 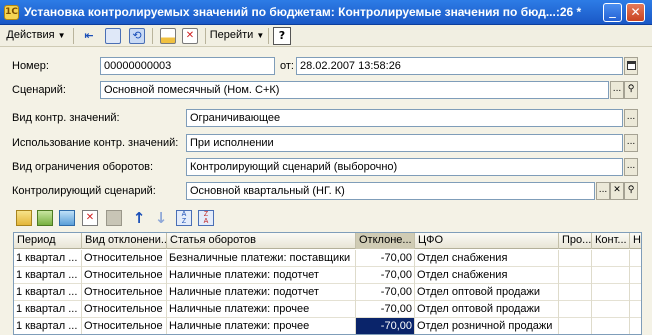 What do you see at coordinates (404, 143) in the screenshot?
I see `usage-field: При исполнении` at bounding box center [404, 143].